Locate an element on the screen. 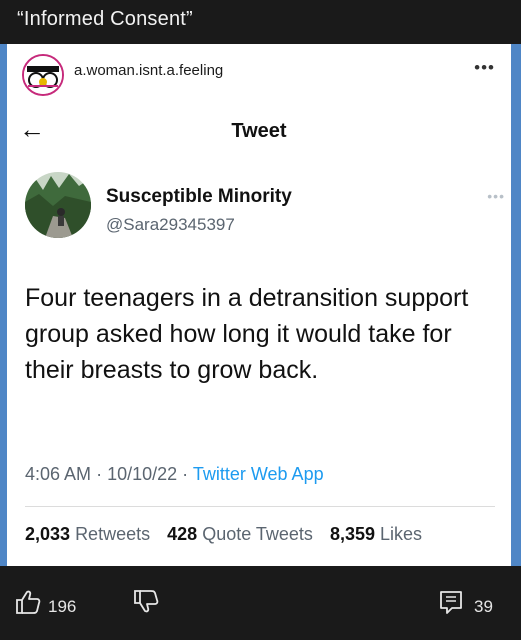 This screenshot has width=521, height=640. divider is located at coordinates (260, 506).